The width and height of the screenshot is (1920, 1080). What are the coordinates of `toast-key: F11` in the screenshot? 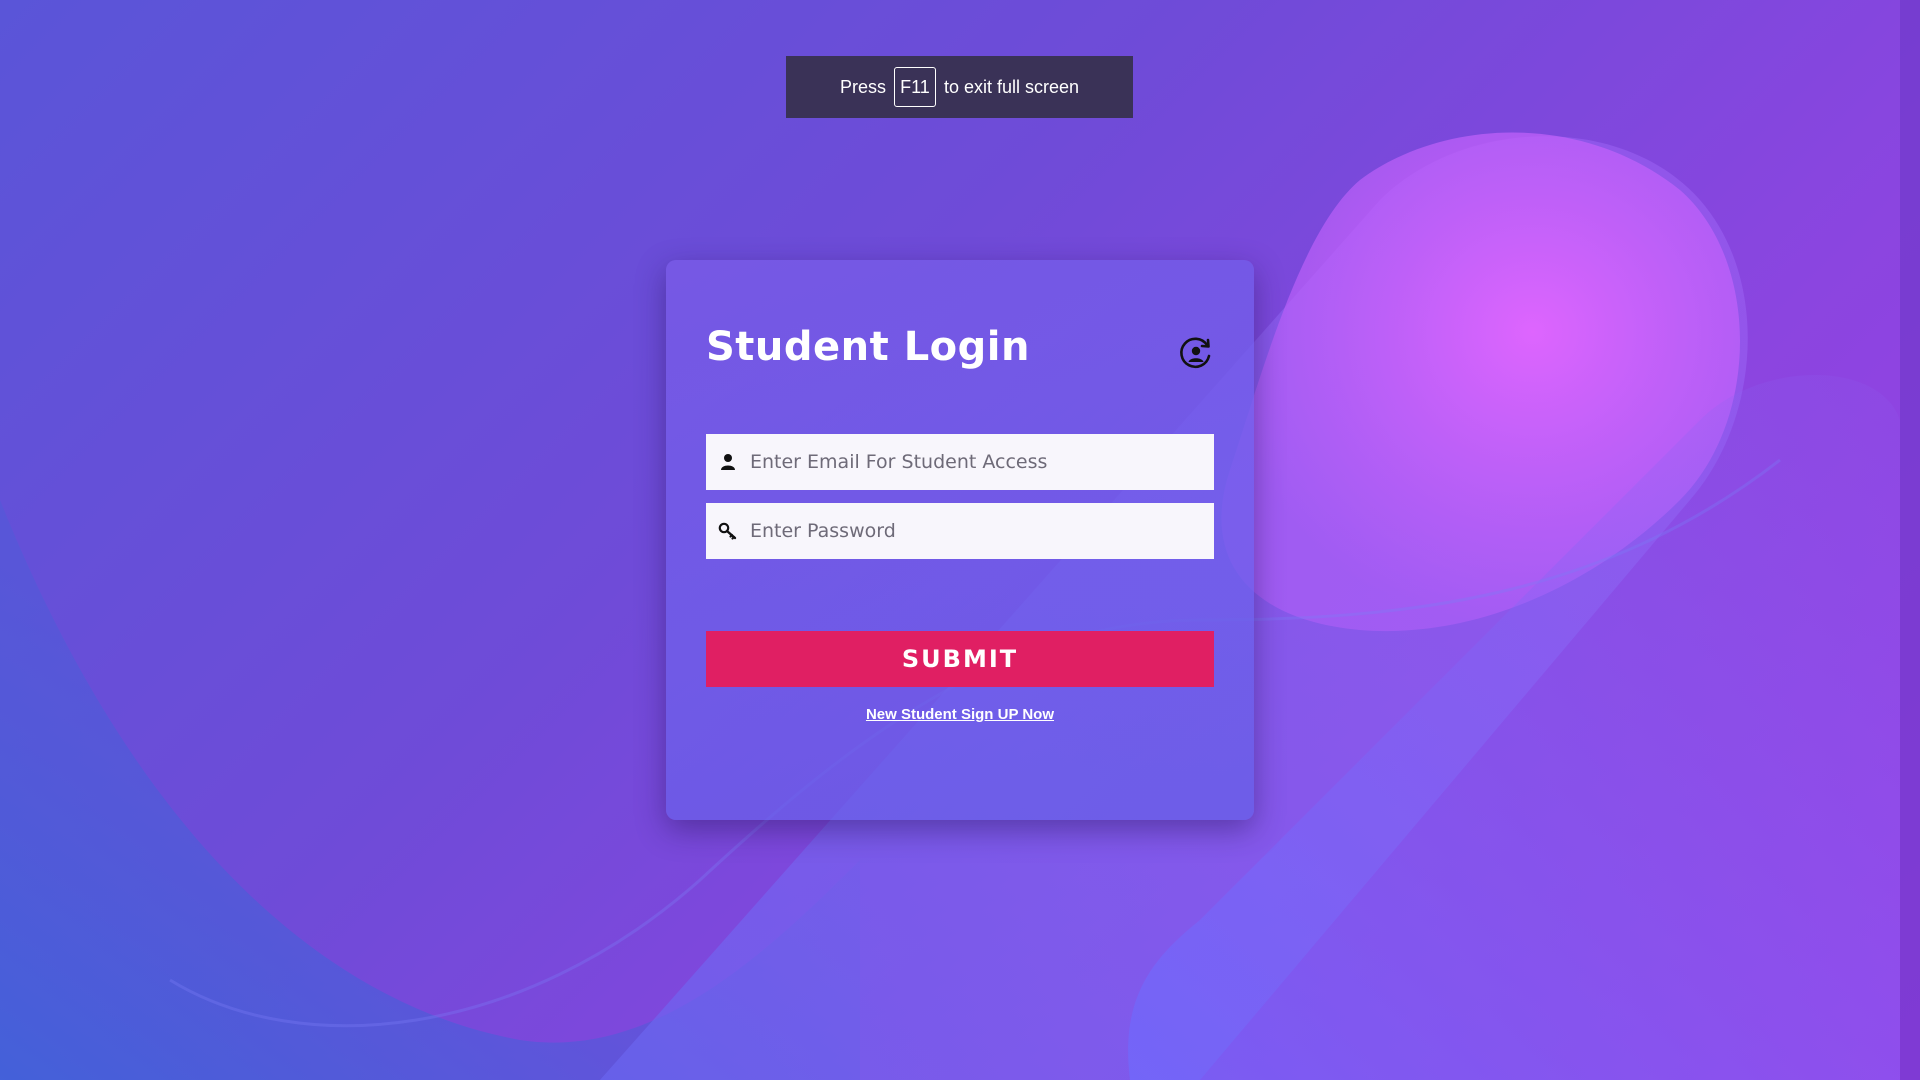 It's located at (914, 87).